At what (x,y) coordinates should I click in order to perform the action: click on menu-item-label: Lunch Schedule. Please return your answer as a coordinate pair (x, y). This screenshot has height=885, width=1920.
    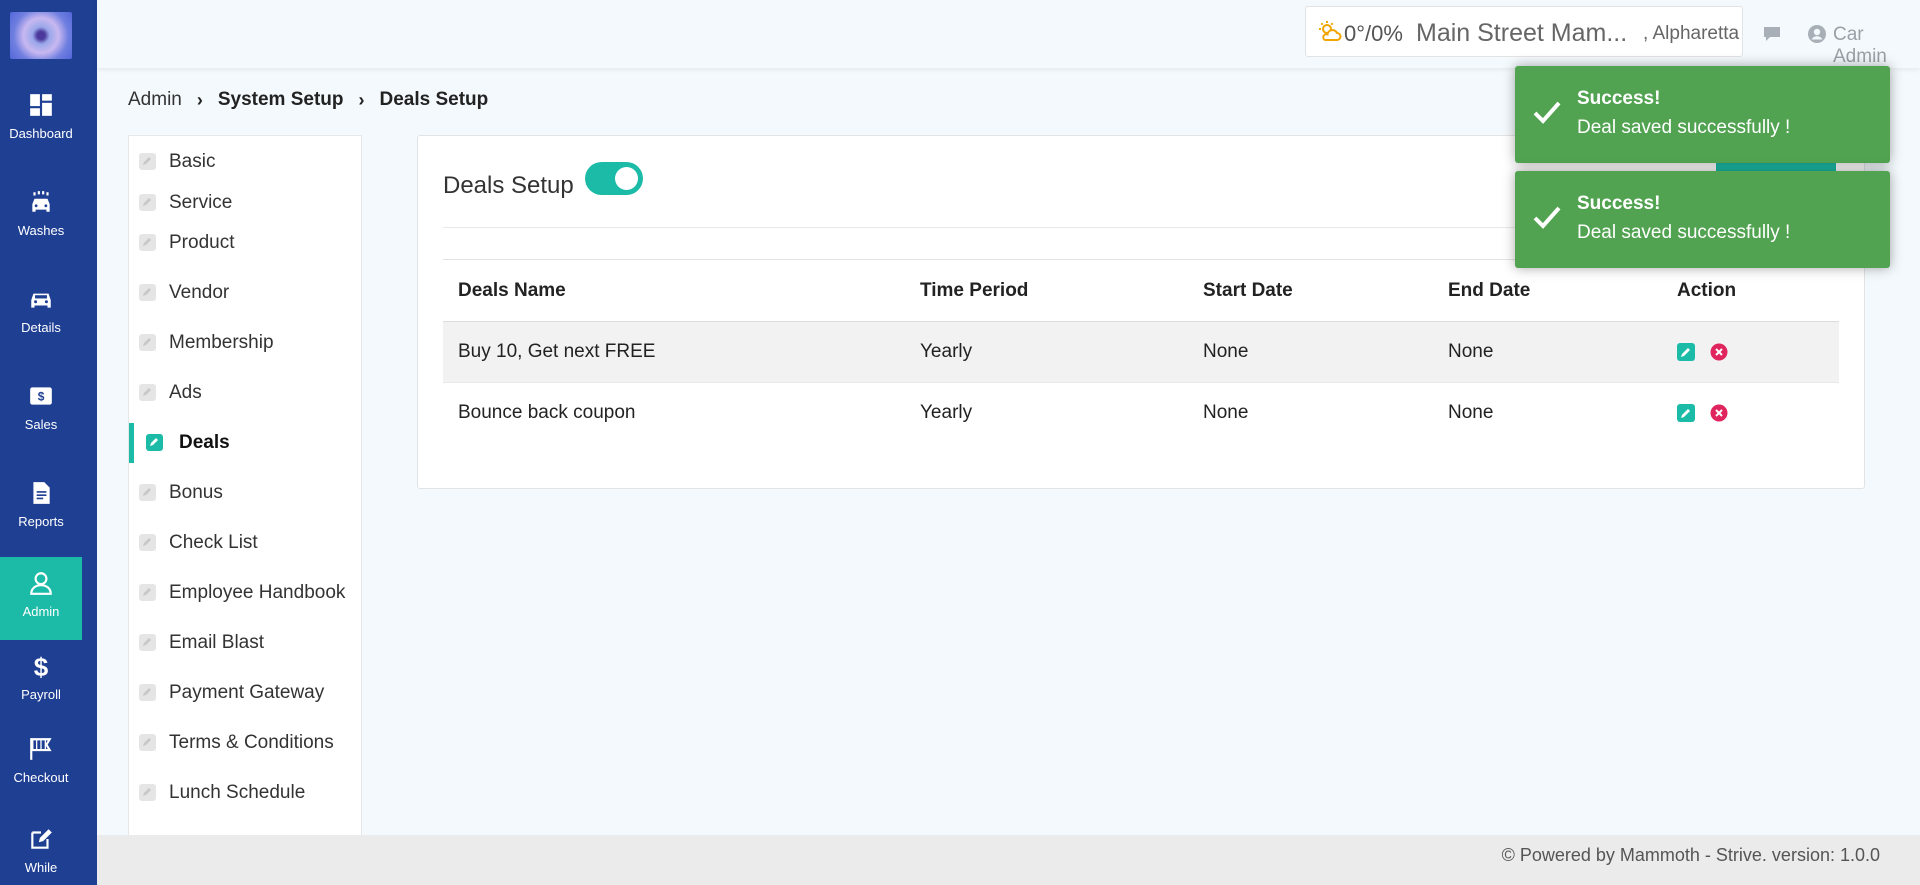
    Looking at the image, I should click on (237, 792).